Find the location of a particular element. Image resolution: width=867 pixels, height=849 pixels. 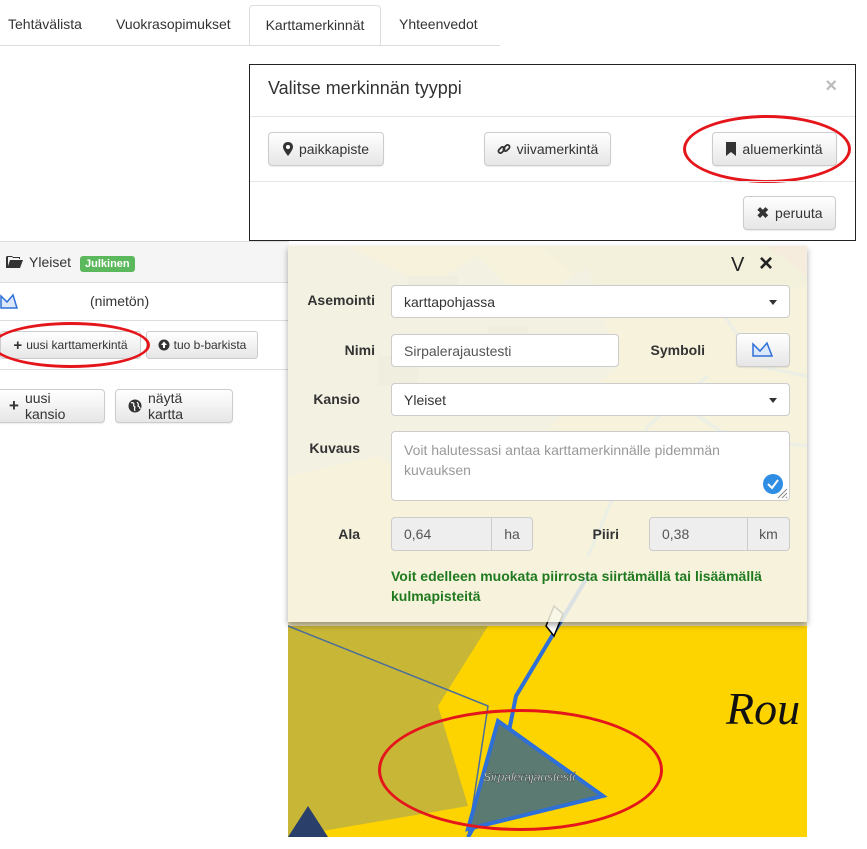

area-marking-label: aluemerkintä is located at coordinates (782, 149).